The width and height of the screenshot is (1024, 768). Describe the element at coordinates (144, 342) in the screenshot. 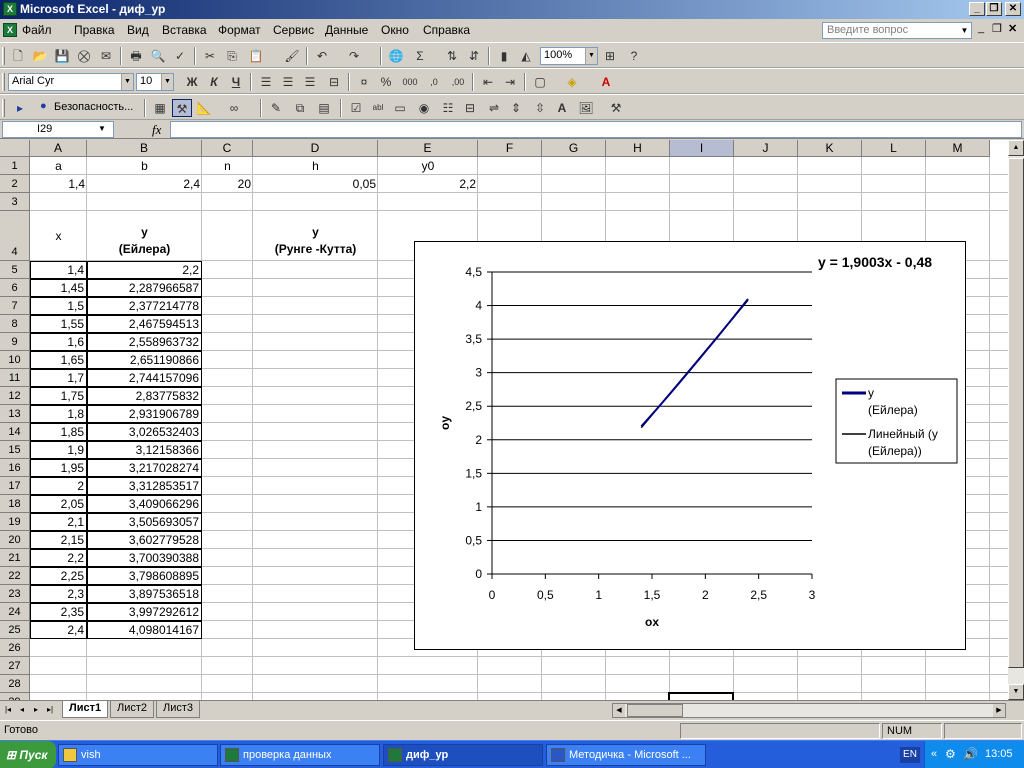

I see `table-cell-y: 2,558963732` at that location.